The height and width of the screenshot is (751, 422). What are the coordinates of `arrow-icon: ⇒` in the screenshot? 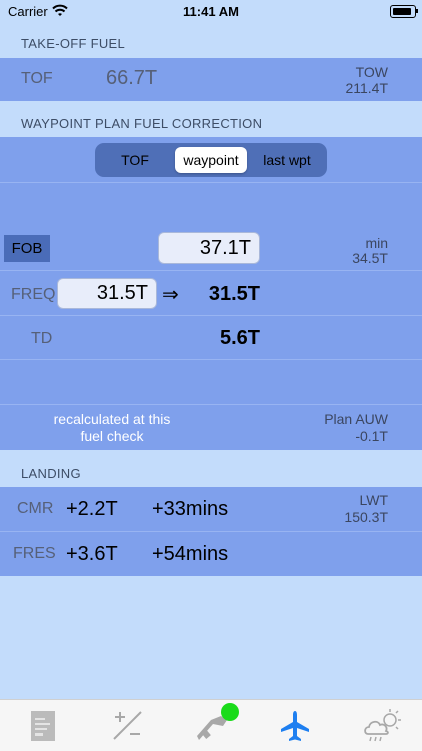 It's located at (170, 295).